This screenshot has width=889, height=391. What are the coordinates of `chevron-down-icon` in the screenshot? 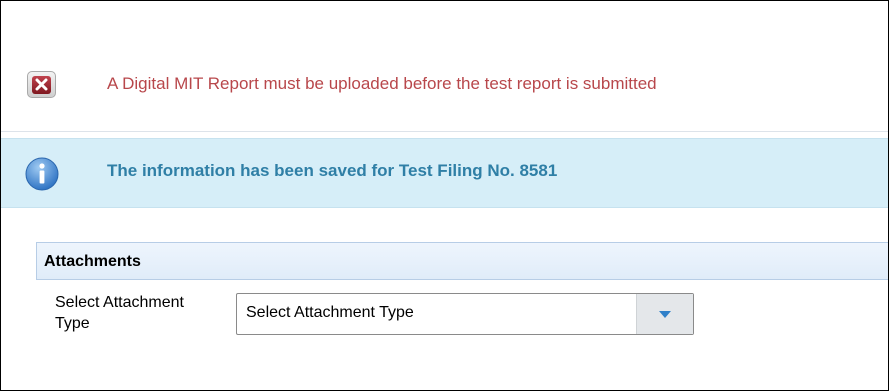 It's located at (665, 314).